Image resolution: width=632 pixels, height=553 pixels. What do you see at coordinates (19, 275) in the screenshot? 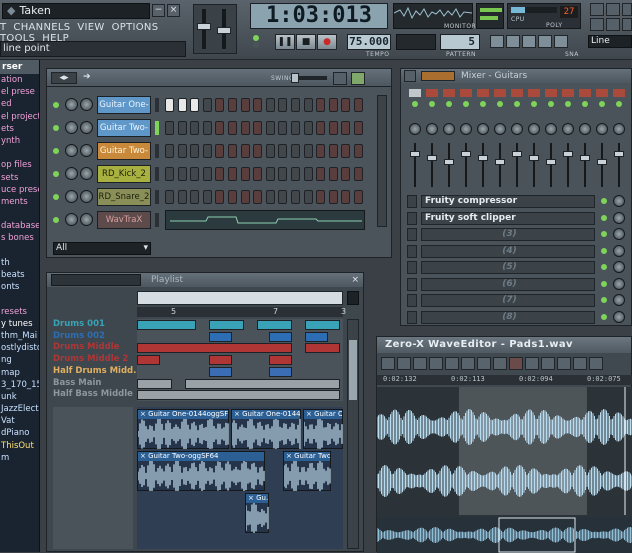
I see `browser-item: beats` at bounding box center [19, 275].